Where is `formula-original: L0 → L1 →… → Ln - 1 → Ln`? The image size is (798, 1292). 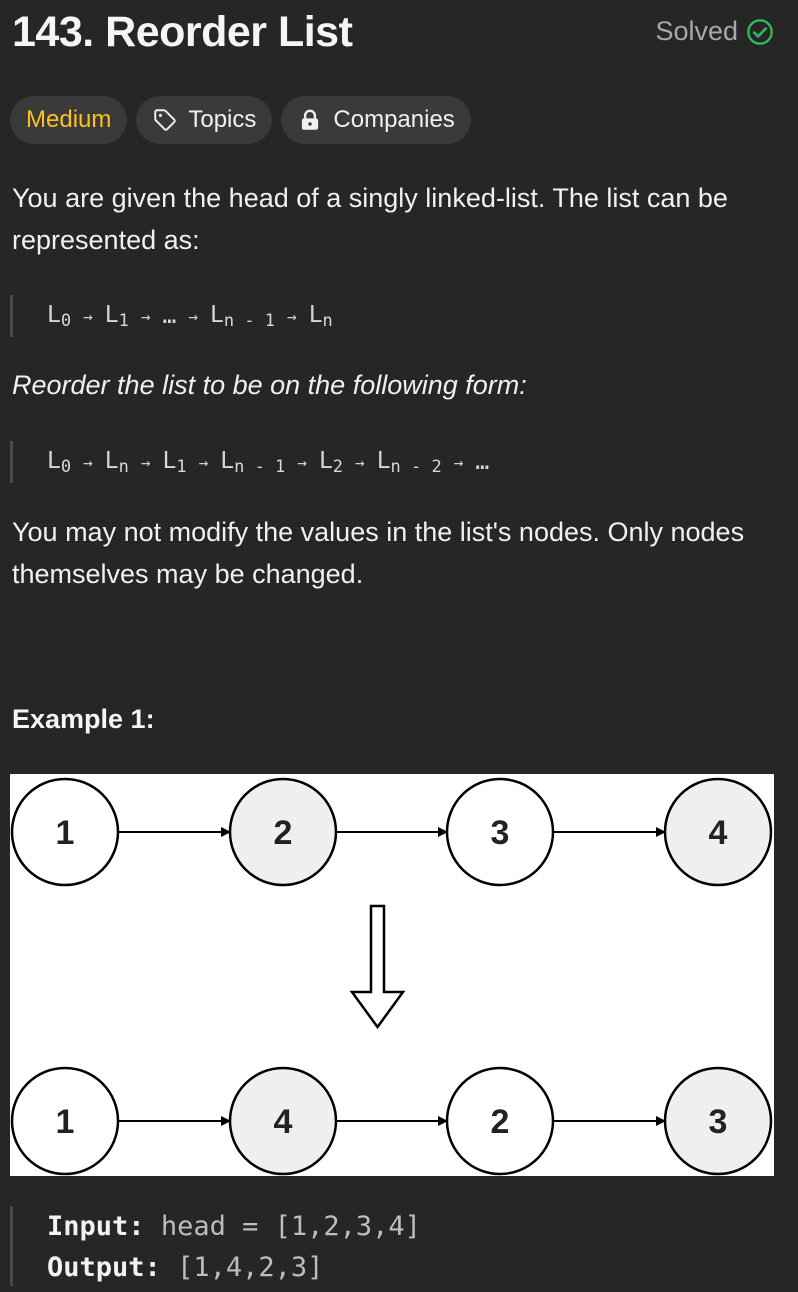
formula-original: L0 → L1 →… → Ln - 1 → Ln is located at coordinates (171, 316).